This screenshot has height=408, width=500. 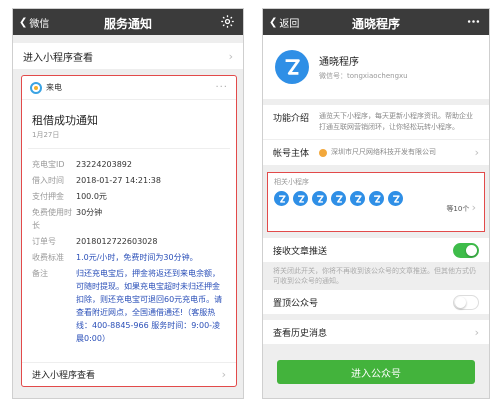 I want to click on detail-value: 30分钟, so click(x=89, y=212).